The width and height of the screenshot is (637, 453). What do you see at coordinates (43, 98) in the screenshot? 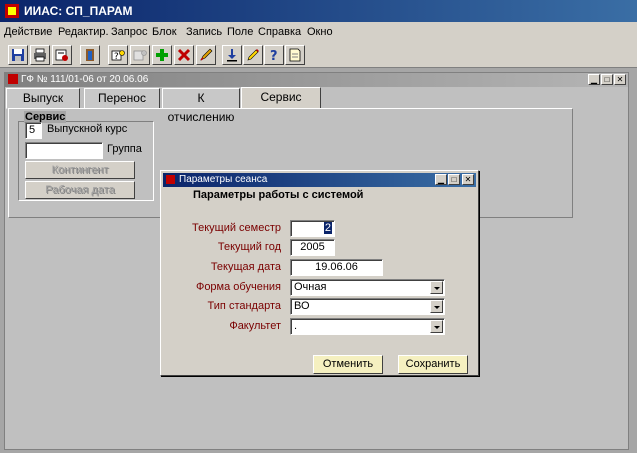
I see `tab-vypusk: Выпуск` at bounding box center [43, 98].